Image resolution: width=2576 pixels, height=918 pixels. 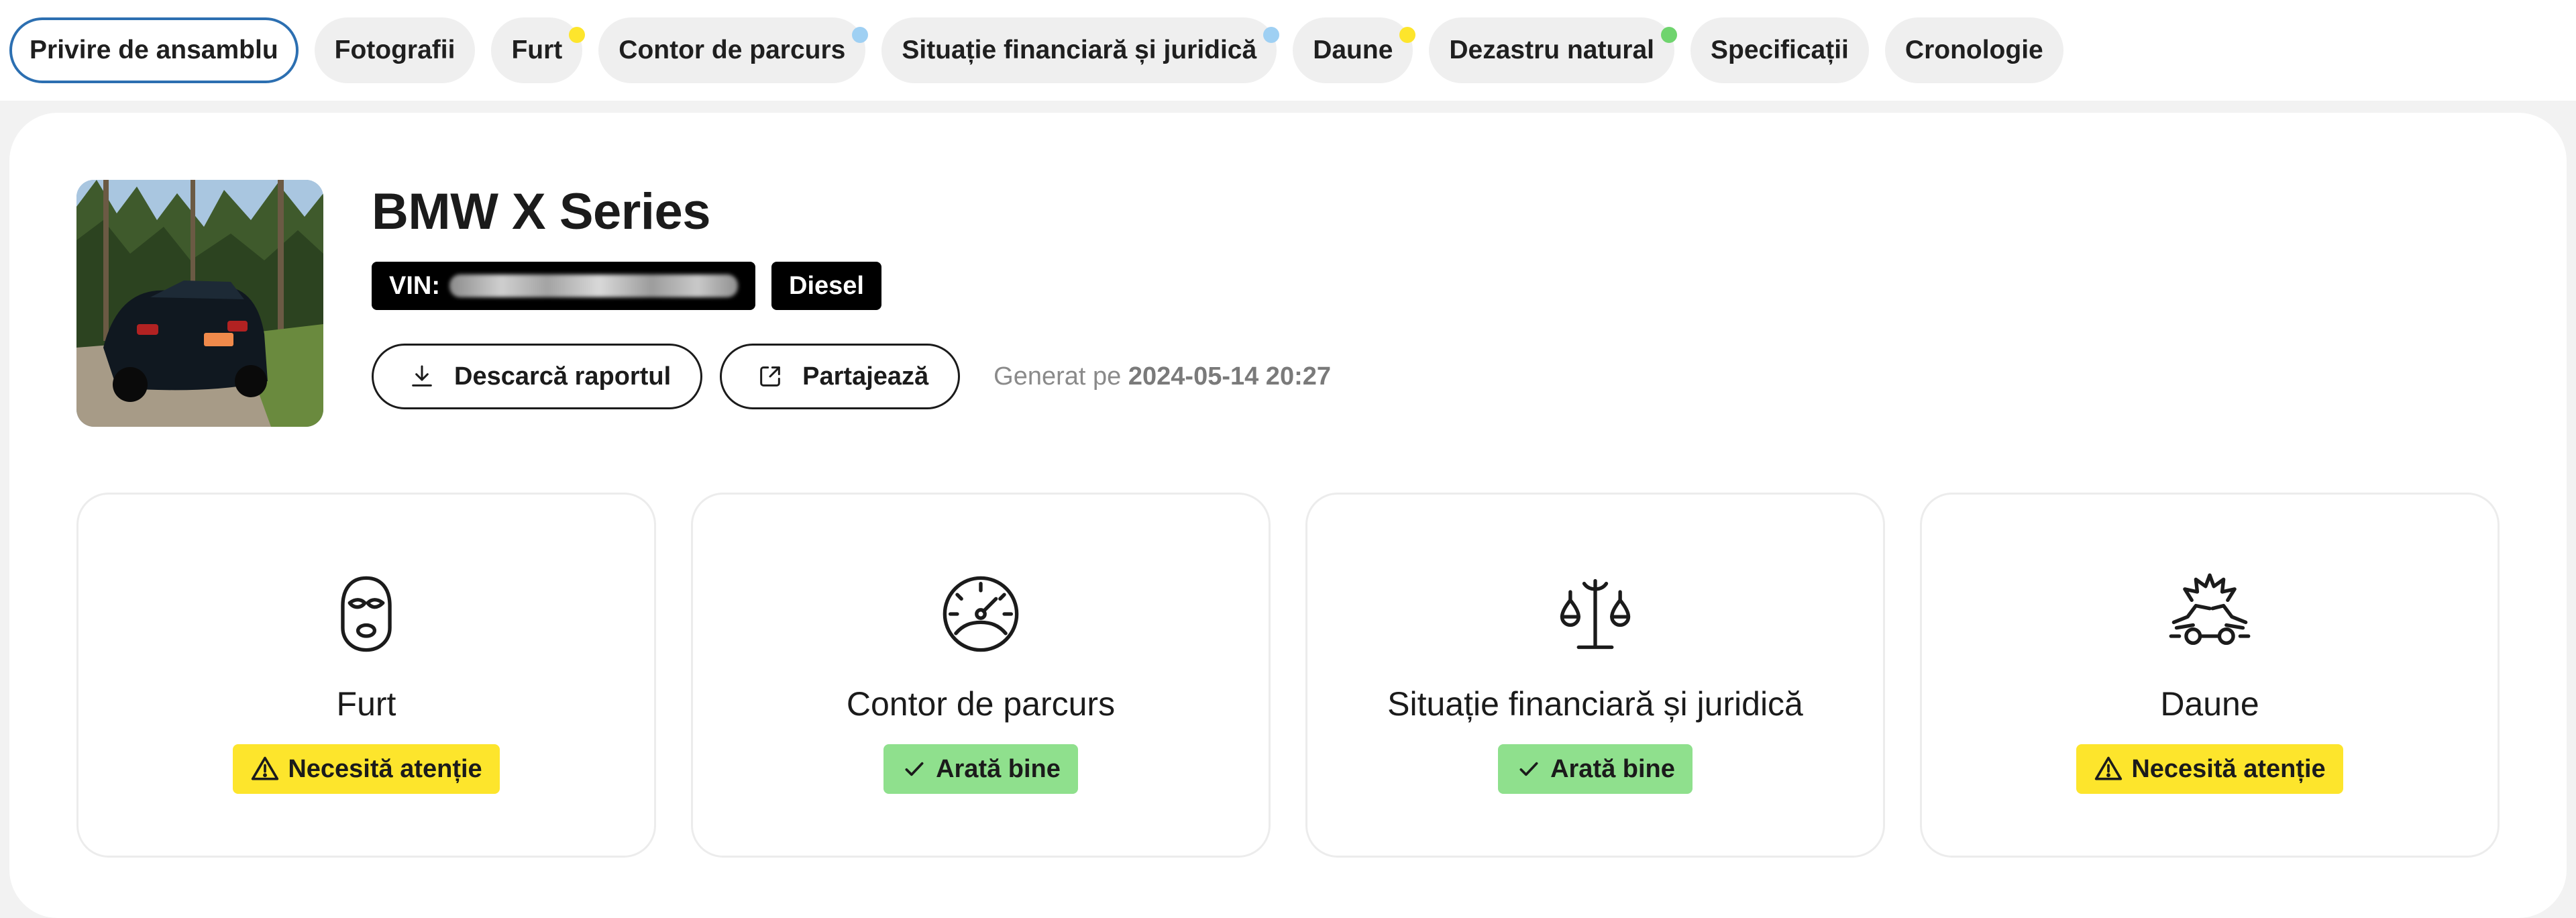 I want to click on generated-date: 2024-05-14 20:27, so click(x=1230, y=376).